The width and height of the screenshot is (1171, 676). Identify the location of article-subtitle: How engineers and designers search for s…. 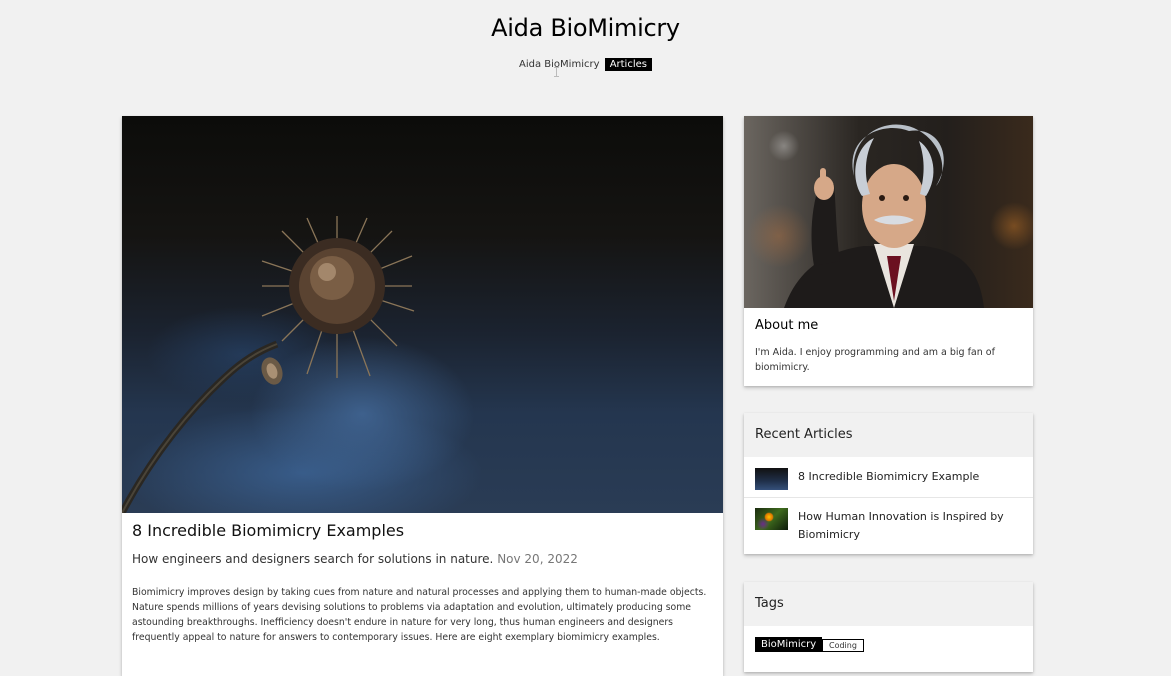
(355, 559).